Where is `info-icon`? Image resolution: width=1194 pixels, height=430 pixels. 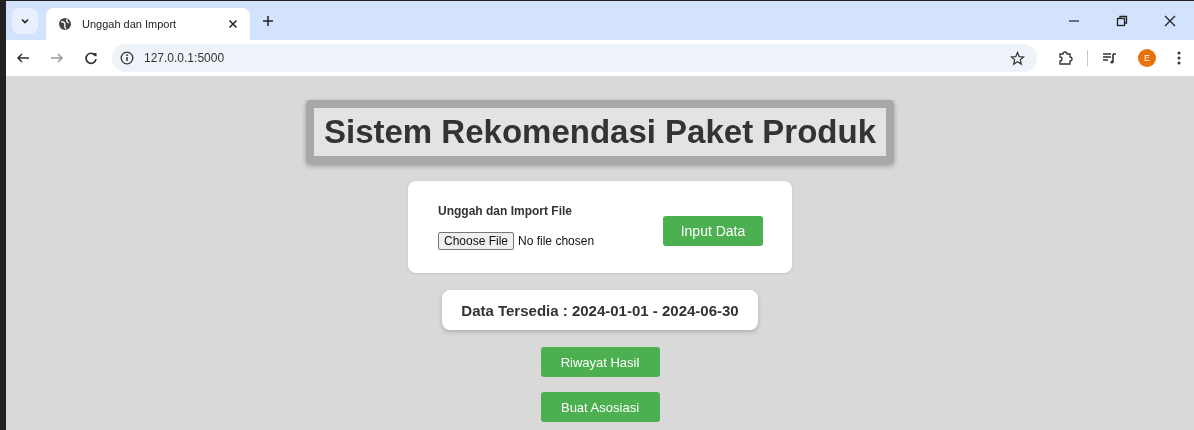
info-icon is located at coordinates (127, 58).